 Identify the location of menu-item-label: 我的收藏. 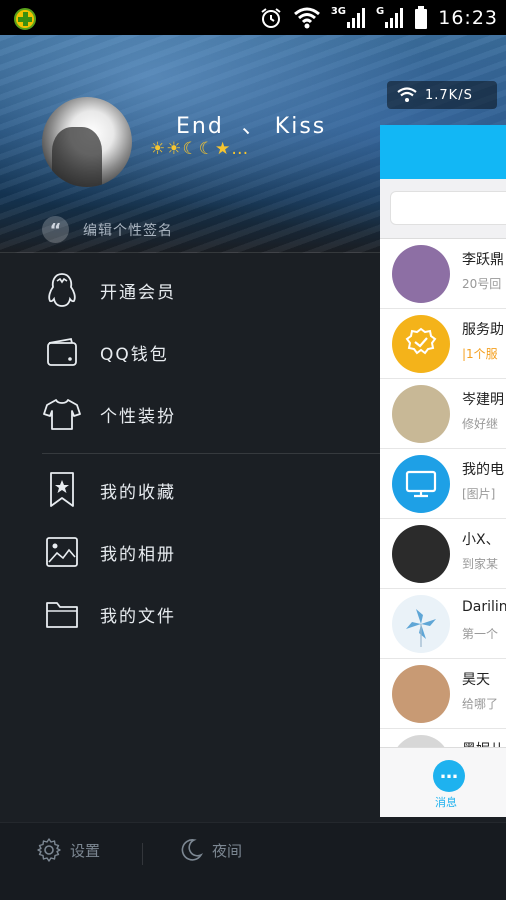
(138, 492).